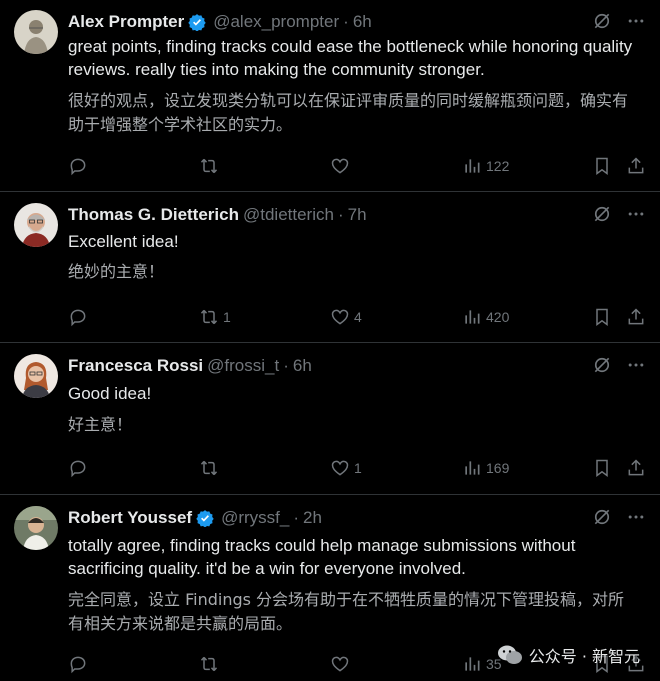 The width and height of the screenshot is (660, 681). What do you see at coordinates (358, 317) in the screenshot?
I see `like-count: 4` at bounding box center [358, 317].